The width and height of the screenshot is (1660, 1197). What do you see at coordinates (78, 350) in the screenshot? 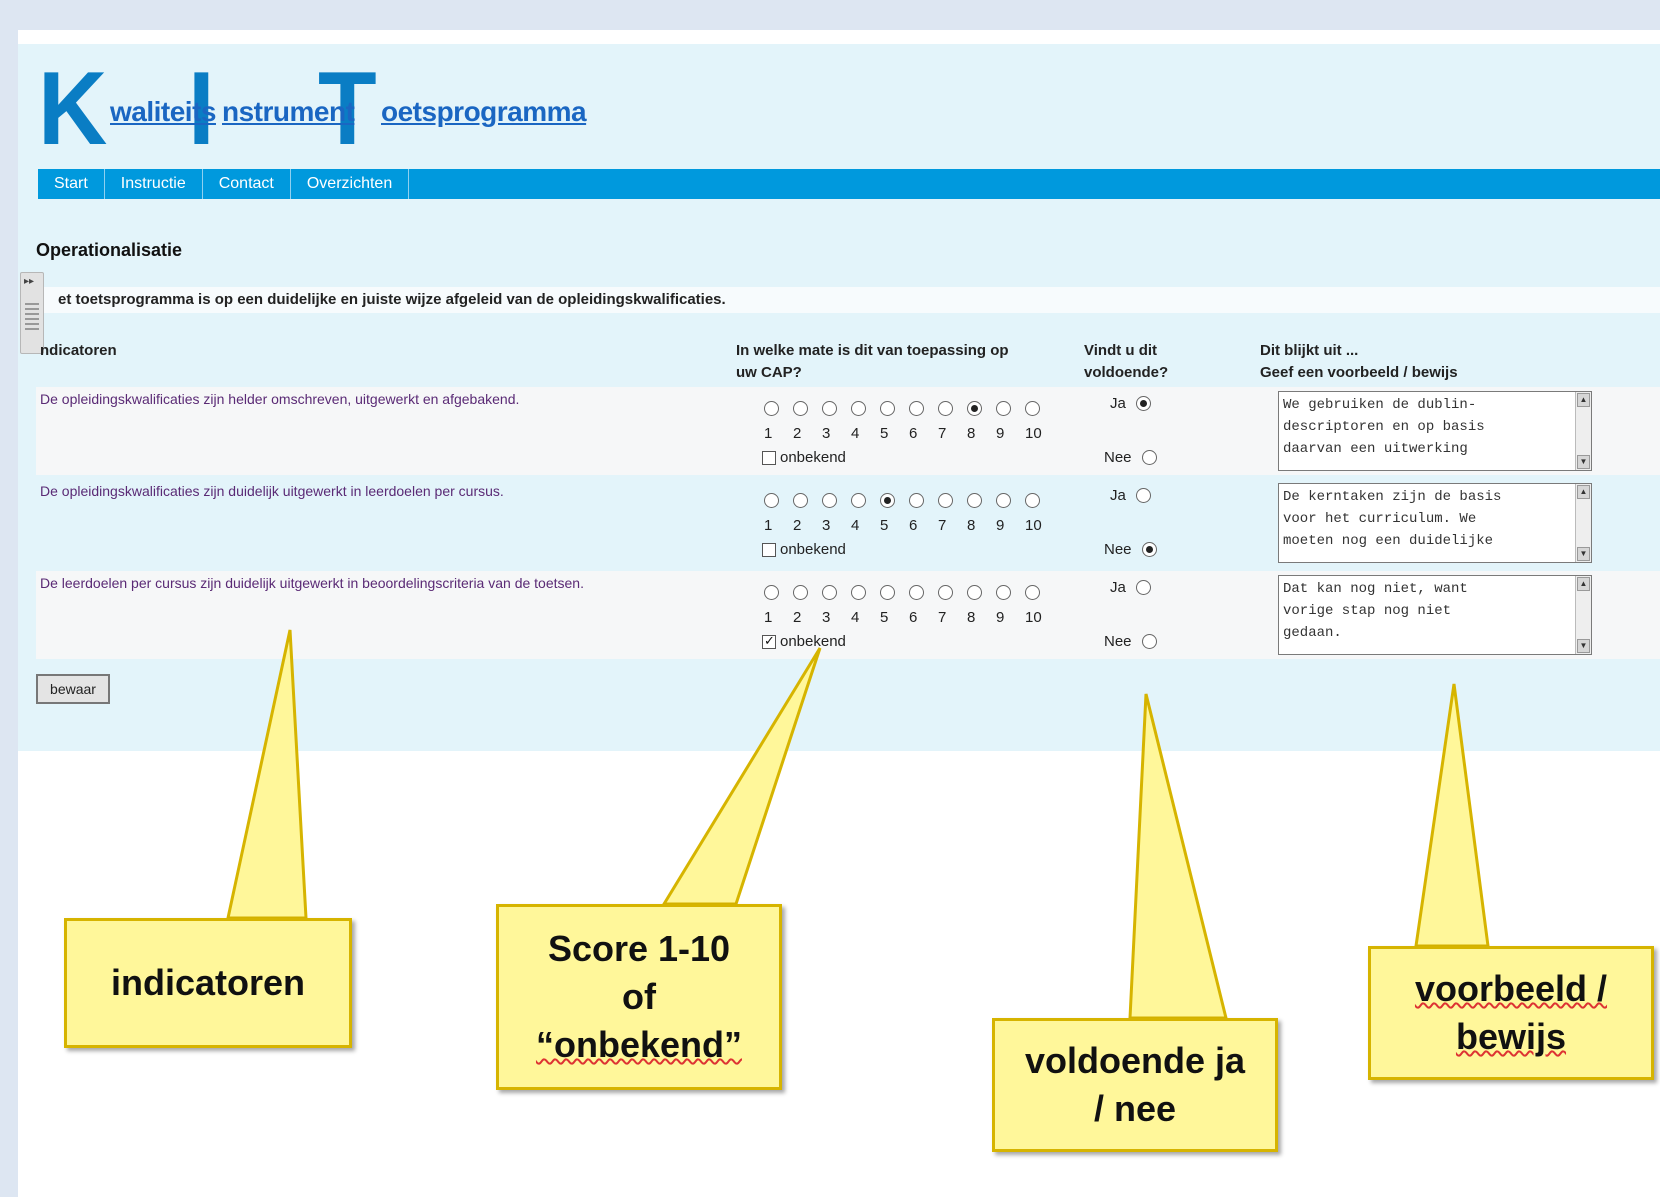
I see `column-header-indicators-label: ndicatoren` at bounding box center [78, 350].